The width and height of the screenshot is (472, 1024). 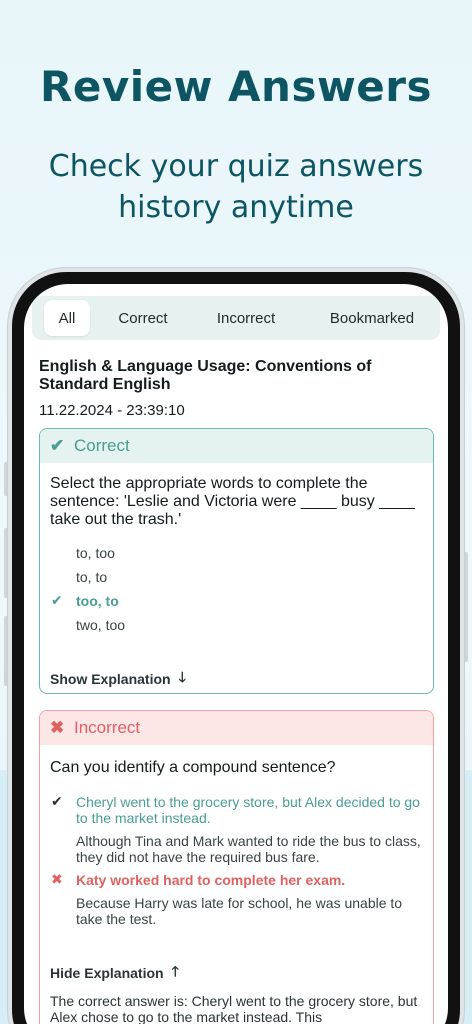 I want to click on quiz-date: 11.22.2024 - 23:39:10, so click(x=112, y=410).